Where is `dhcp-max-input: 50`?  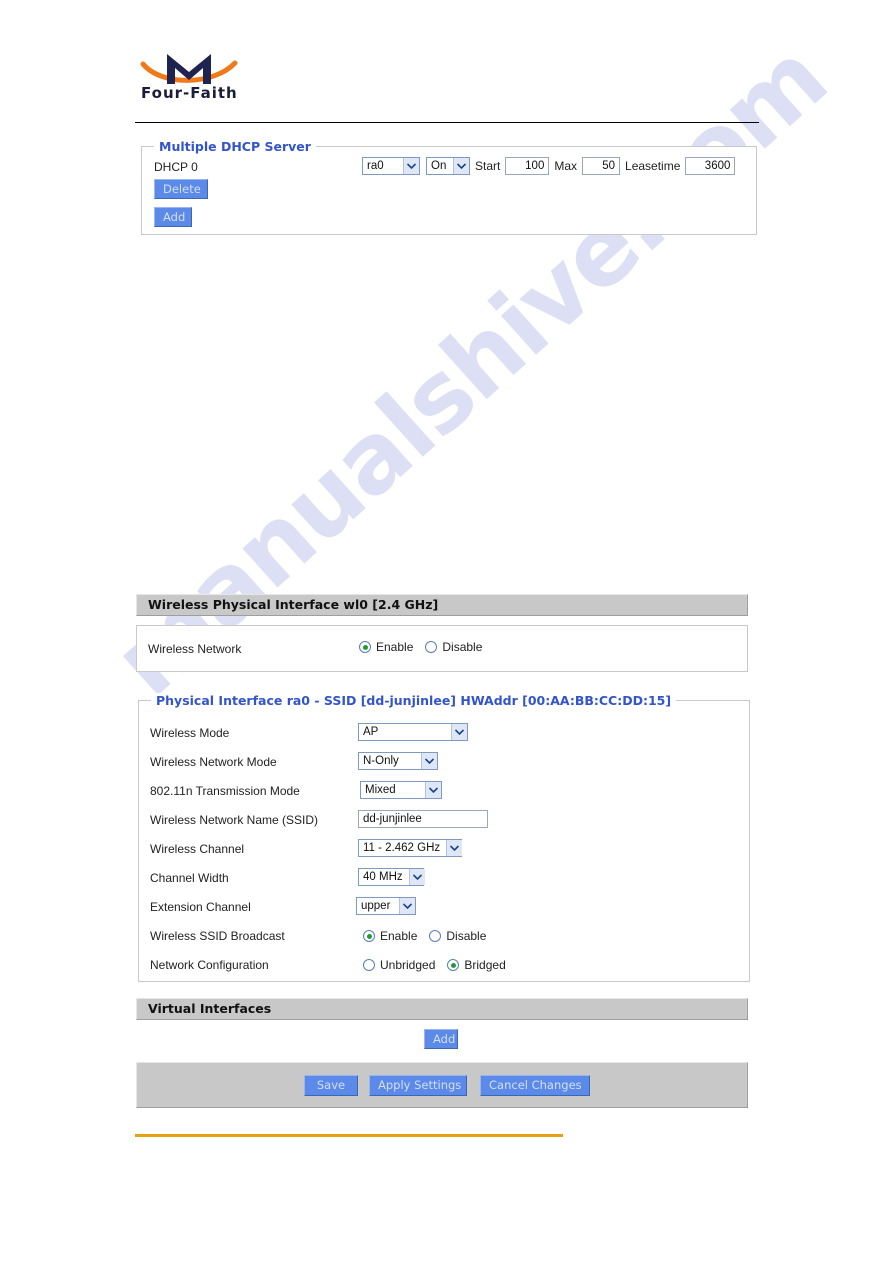 dhcp-max-input: 50 is located at coordinates (601, 166).